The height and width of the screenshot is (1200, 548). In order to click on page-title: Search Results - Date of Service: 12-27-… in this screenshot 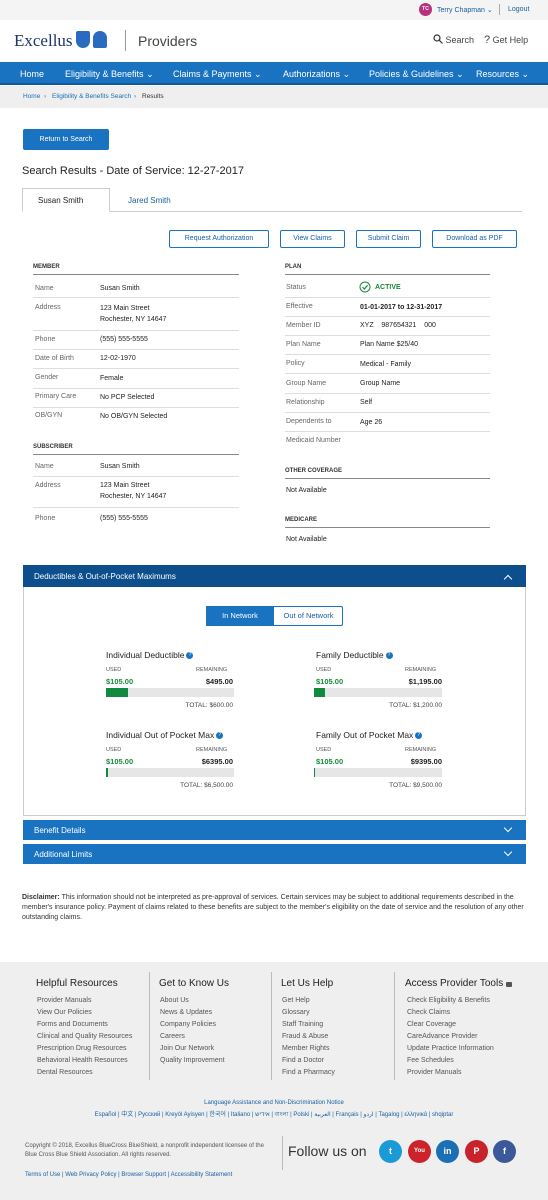, I will do `click(133, 171)`.